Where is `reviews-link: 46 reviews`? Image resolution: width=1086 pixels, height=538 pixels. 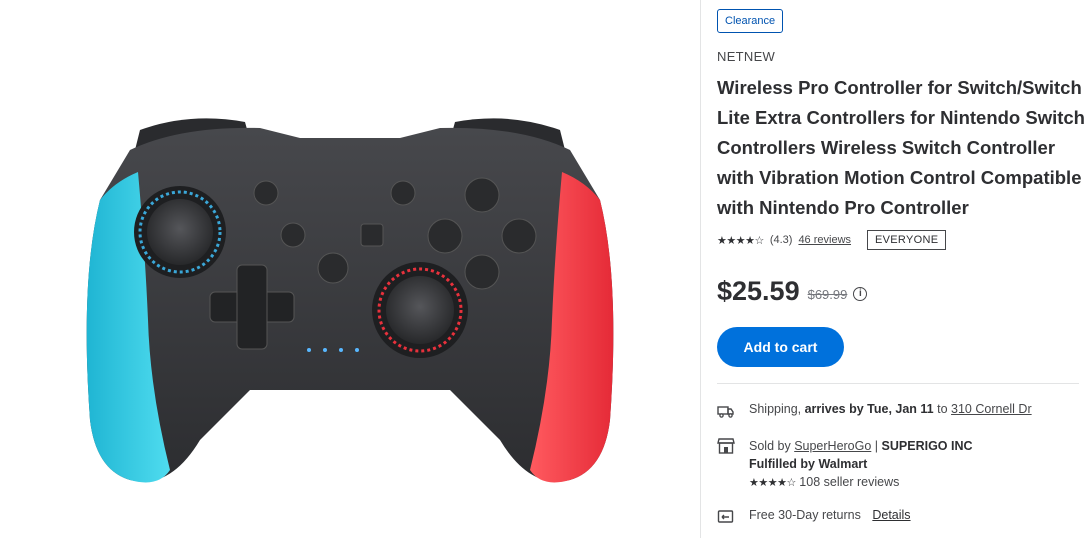
reviews-link: 46 reviews is located at coordinates (824, 240).